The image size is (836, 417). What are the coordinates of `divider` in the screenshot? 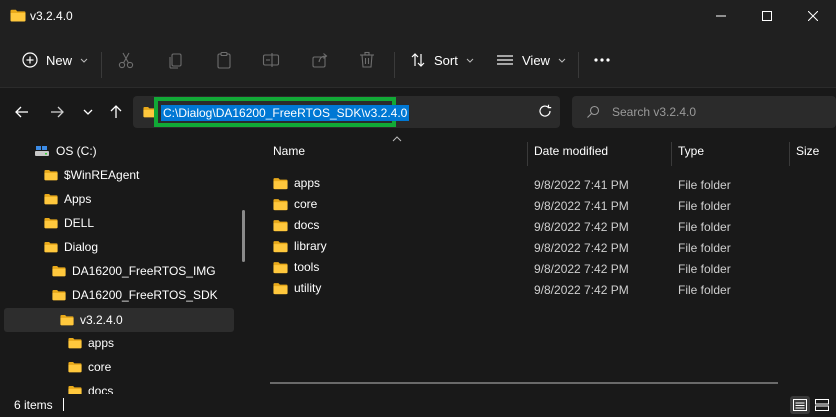 It's located at (578, 65).